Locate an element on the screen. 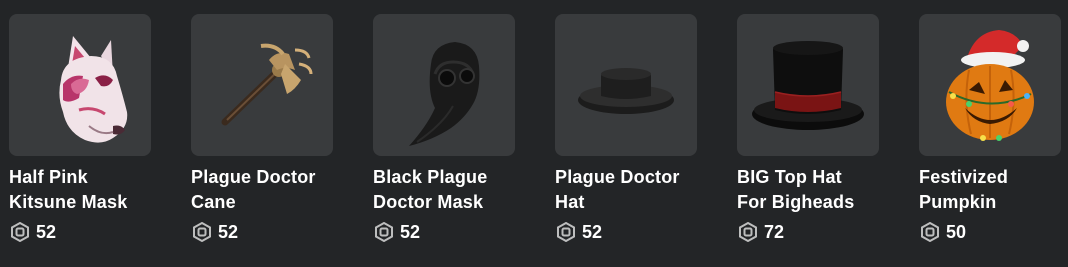  item-name: Plague Doctor Cane is located at coordinates (262, 190).